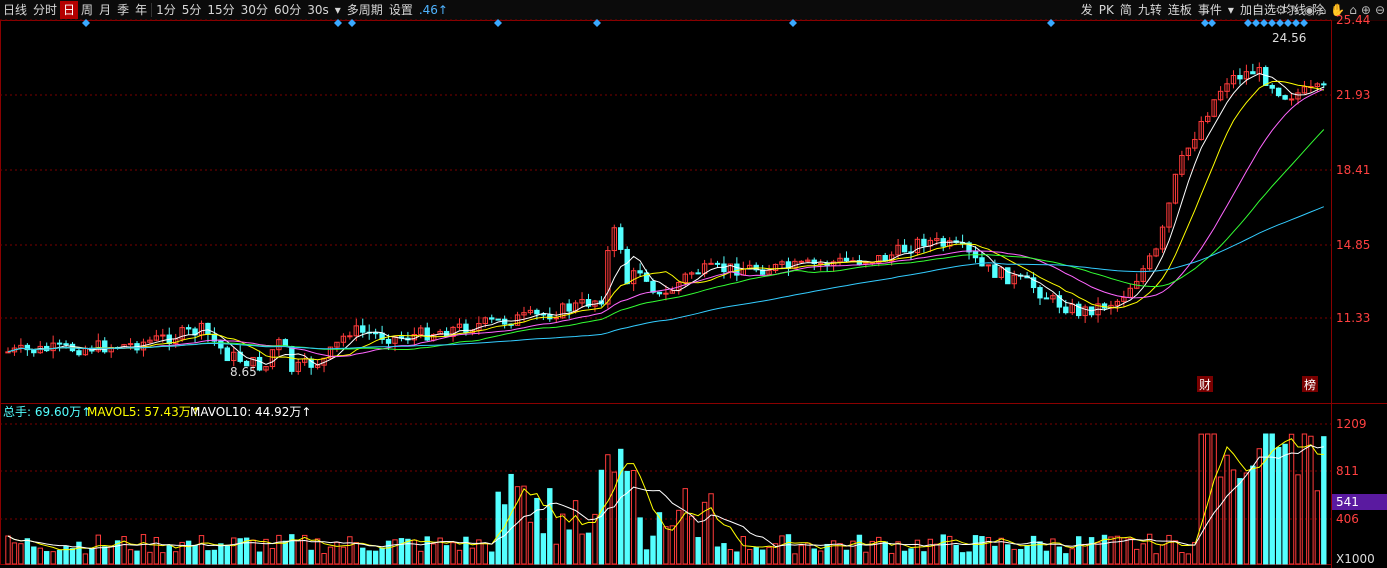 This screenshot has height=568, width=1387. What do you see at coordinates (47, 412) in the screenshot?
I see `vol-legend-total: 总手: 69.60万↑` at bounding box center [47, 412].